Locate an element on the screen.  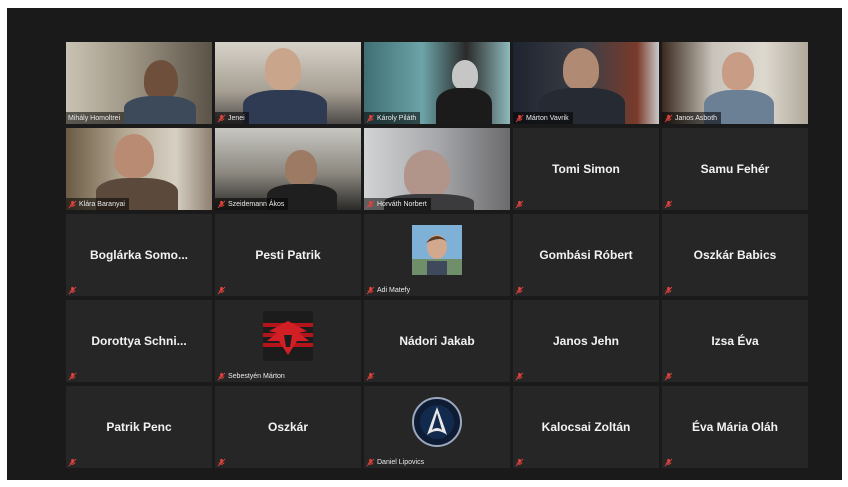
eagle-emblem-icon is located at coordinates (288, 336).